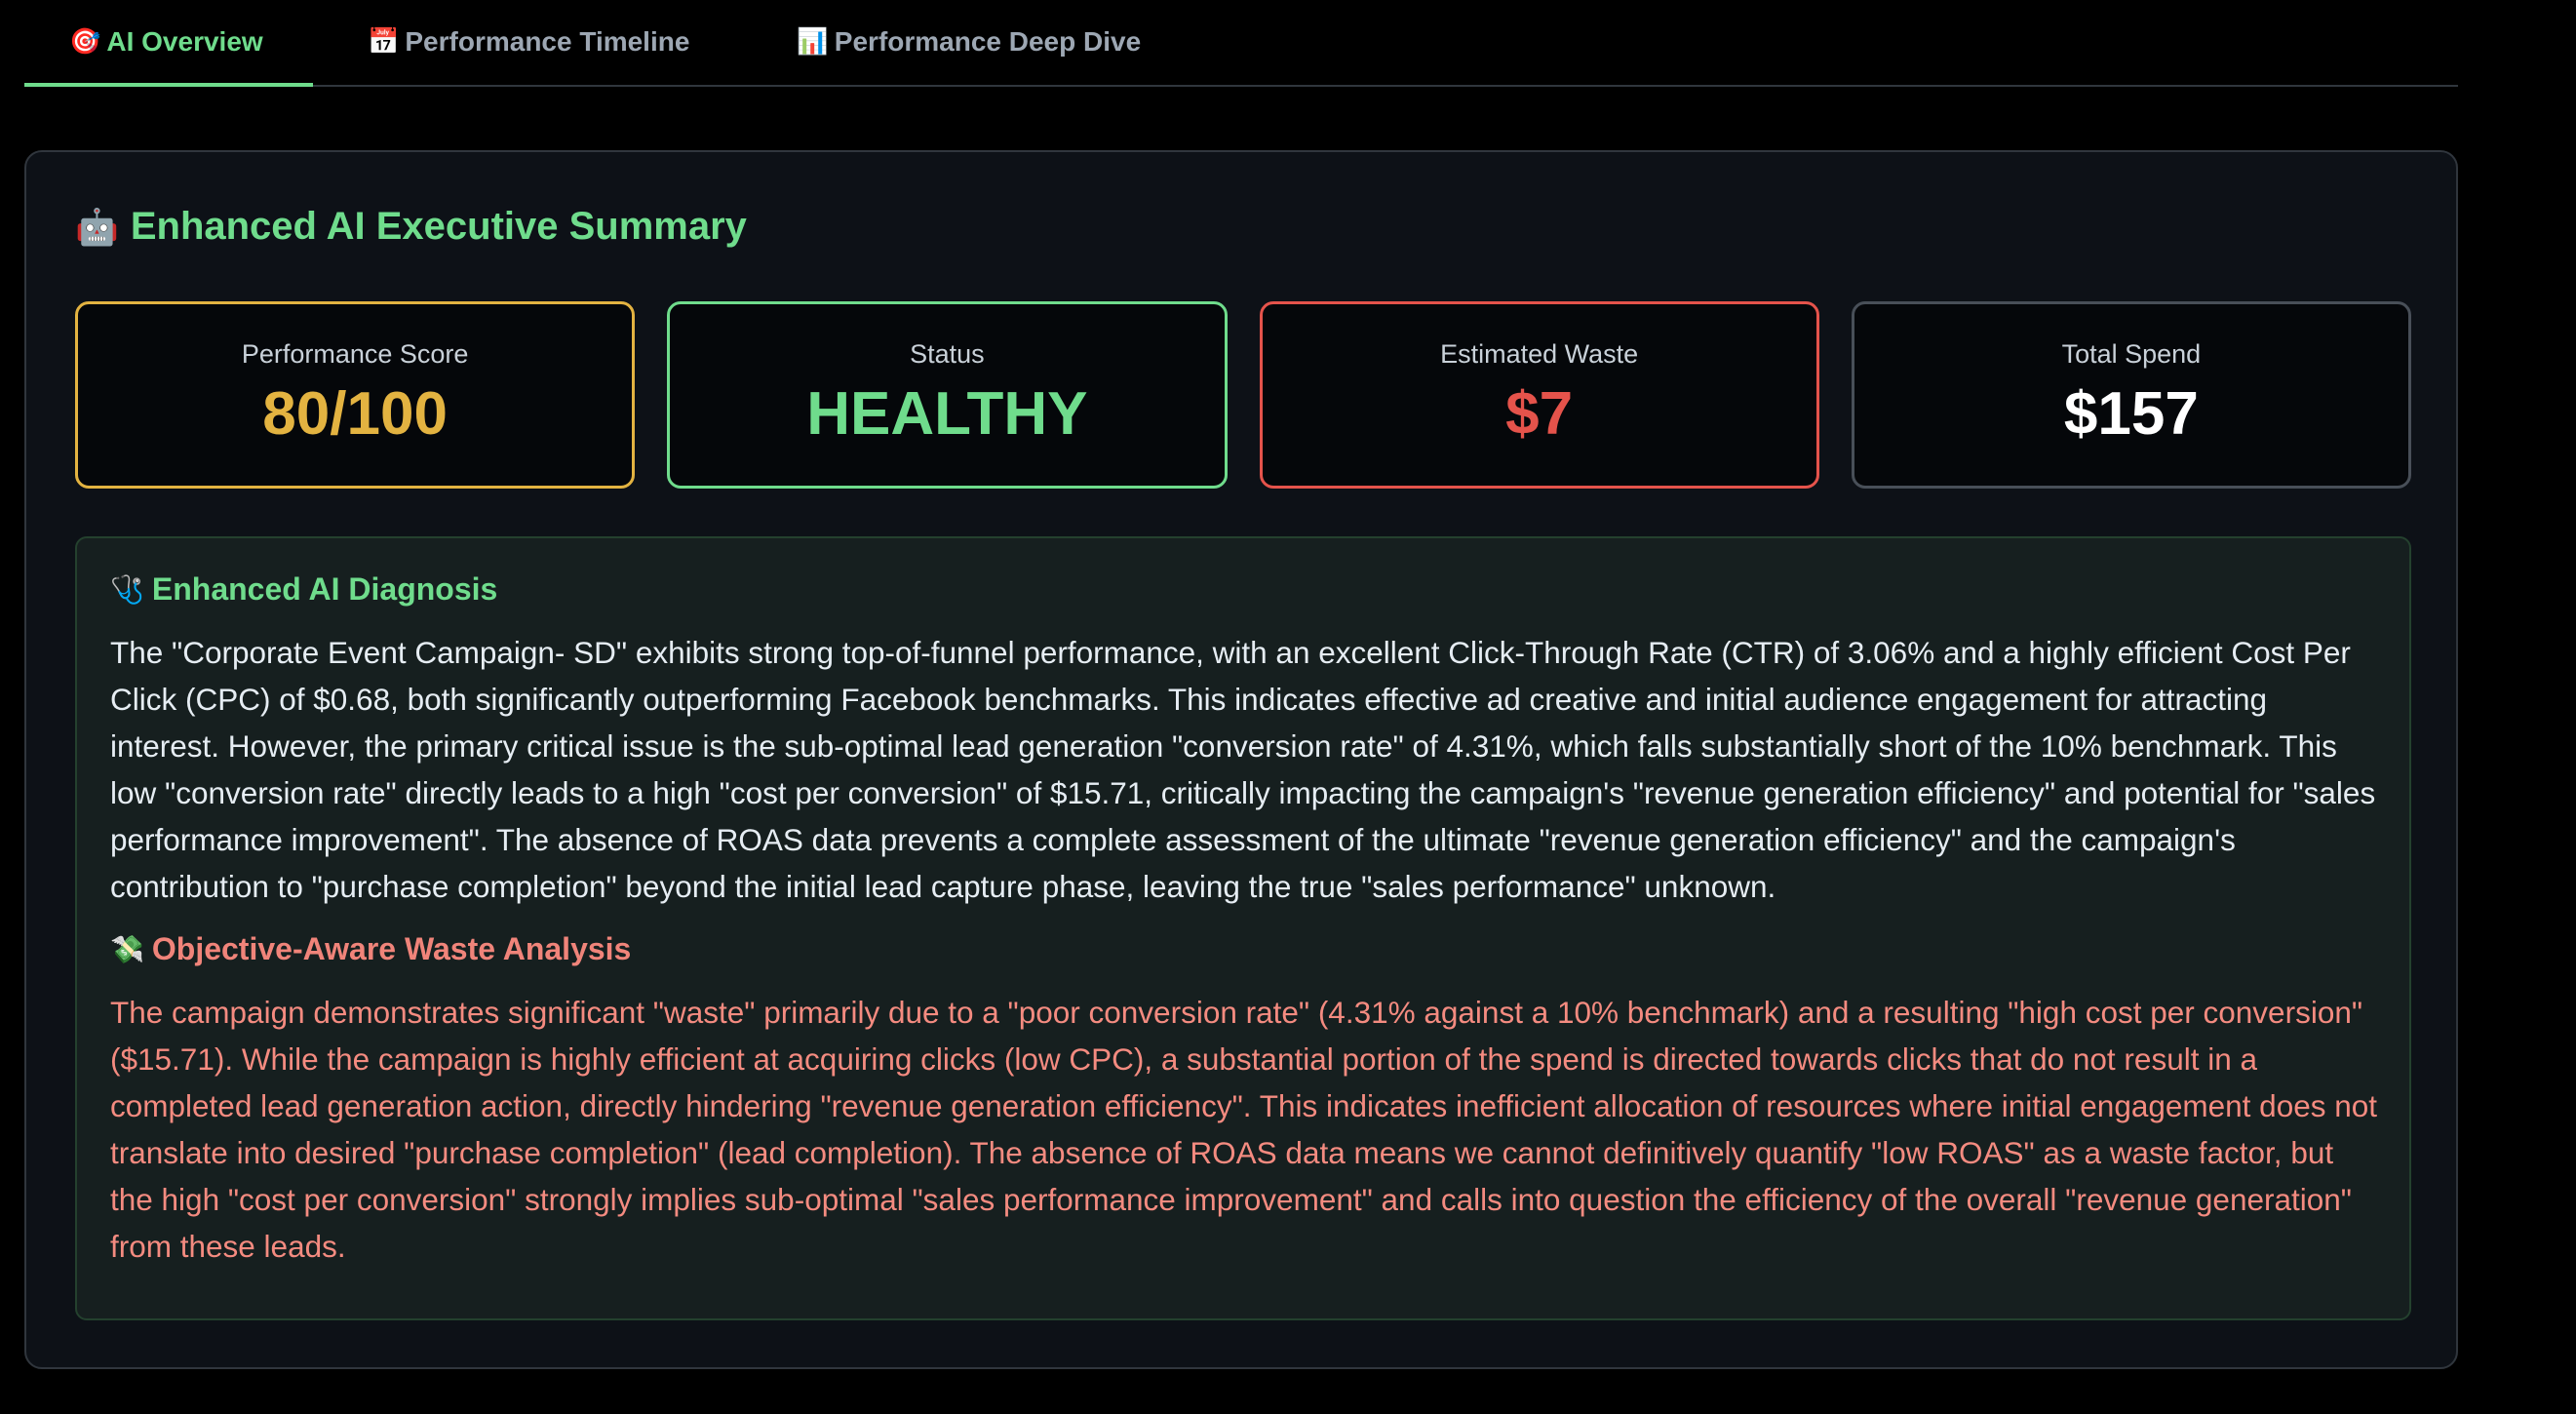 The width and height of the screenshot is (2576, 1414). I want to click on tab-ai-overview: 🎯 AI Overview, so click(168, 43).